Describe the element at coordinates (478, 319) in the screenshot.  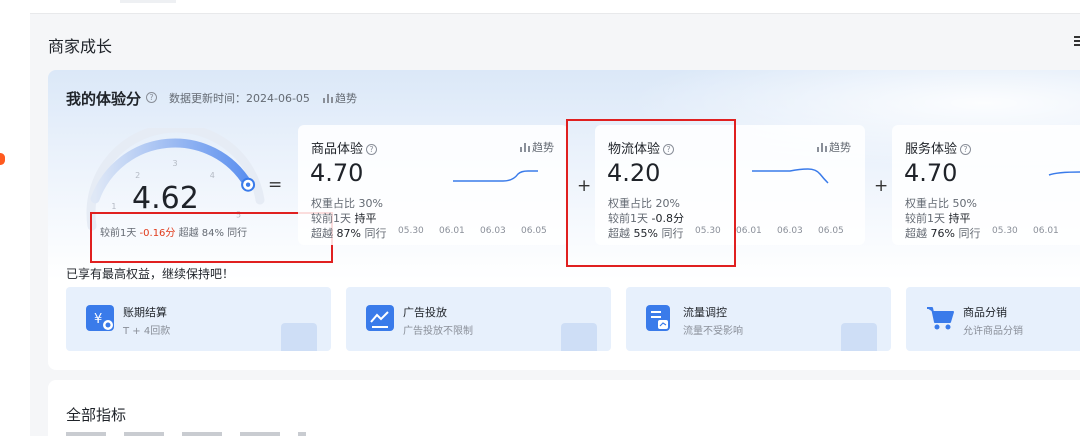
I see `benefit-card-ads: 广告投放 广告投放不限制` at that location.